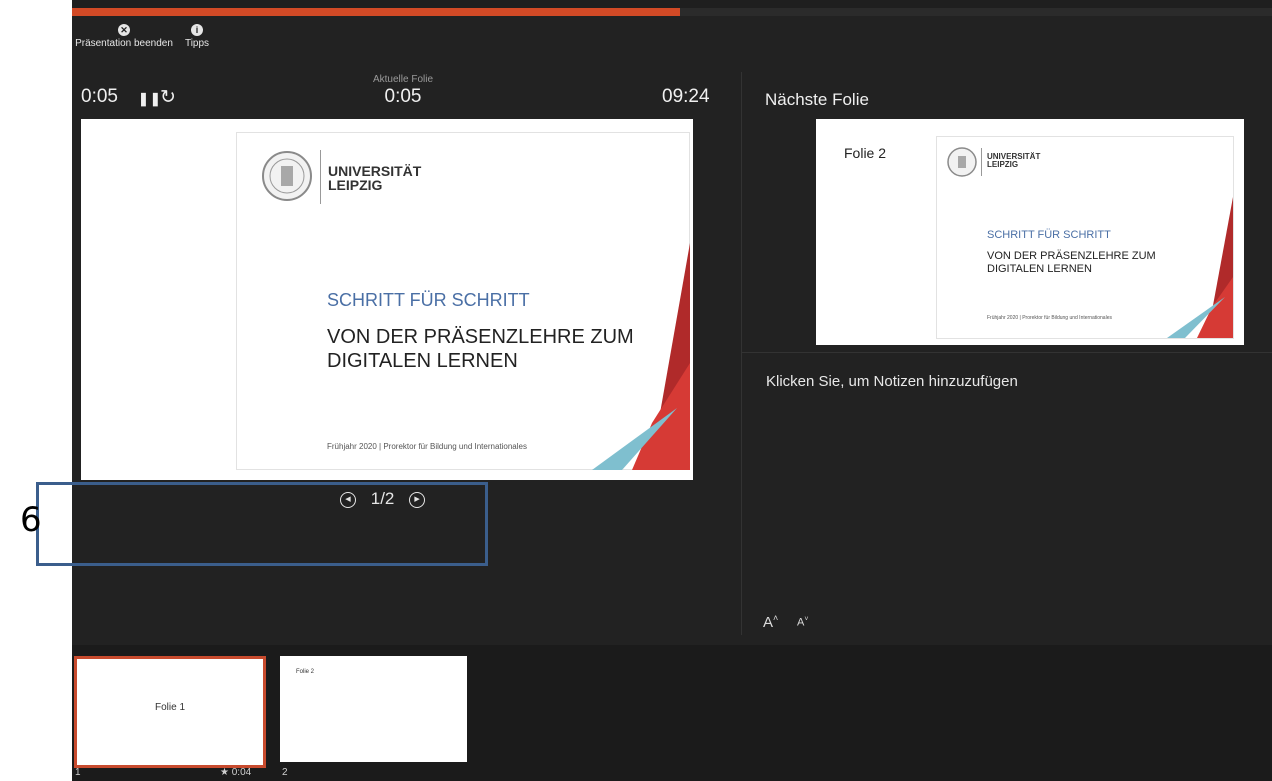 This screenshot has width=1272, height=781. What do you see at coordinates (305, 672) in the screenshot?
I see `thumbnail-label: Folie 2` at bounding box center [305, 672].